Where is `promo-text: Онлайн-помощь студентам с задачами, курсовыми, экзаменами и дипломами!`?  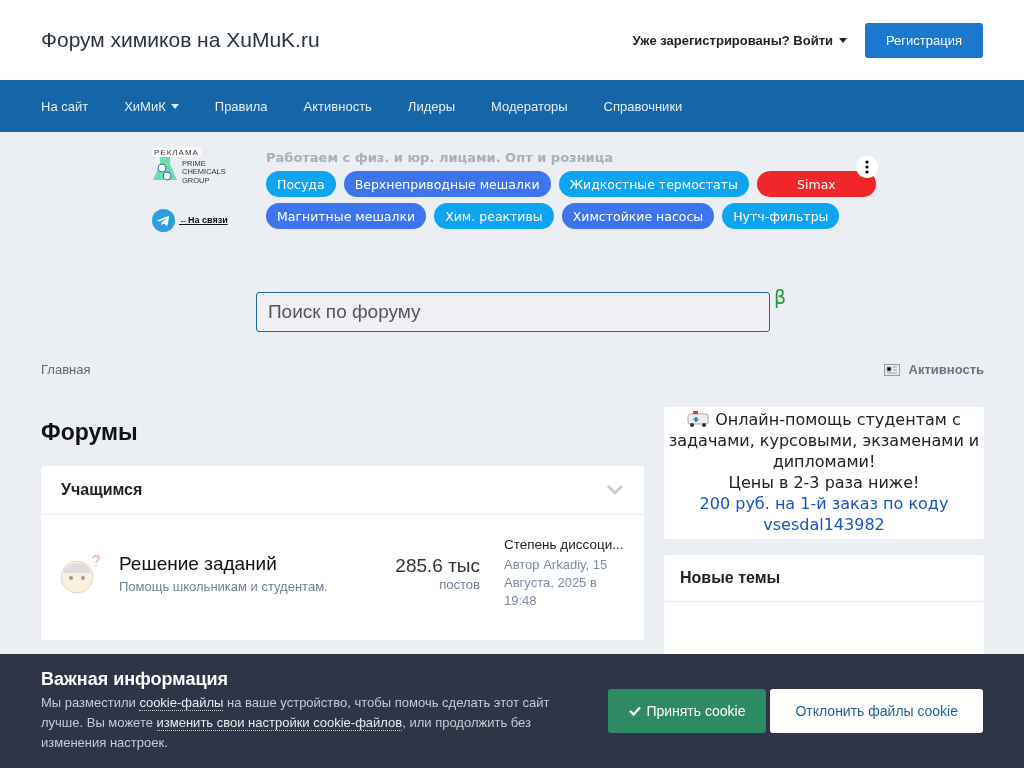 promo-text: Онлайн-помощь студентам с задачами, курсовыми, экзаменами и дипломами! is located at coordinates (824, 440).